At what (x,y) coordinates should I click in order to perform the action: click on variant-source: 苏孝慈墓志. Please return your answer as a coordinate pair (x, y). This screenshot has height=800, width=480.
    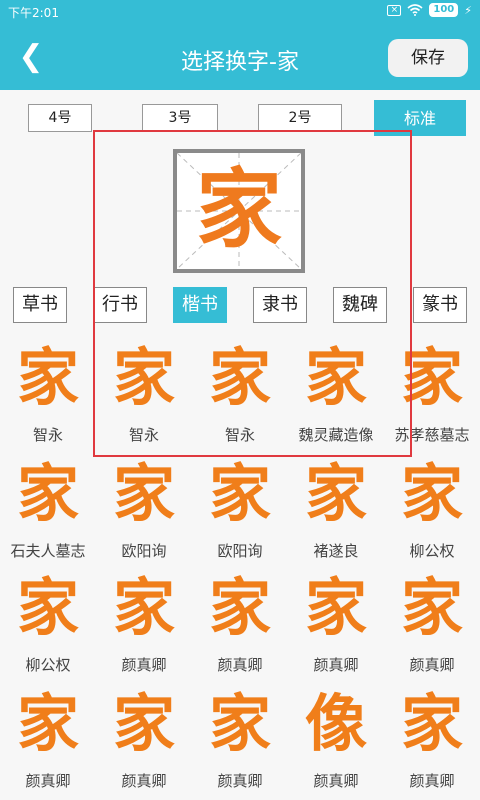
    Looking at the image, I should click on (432, 435).